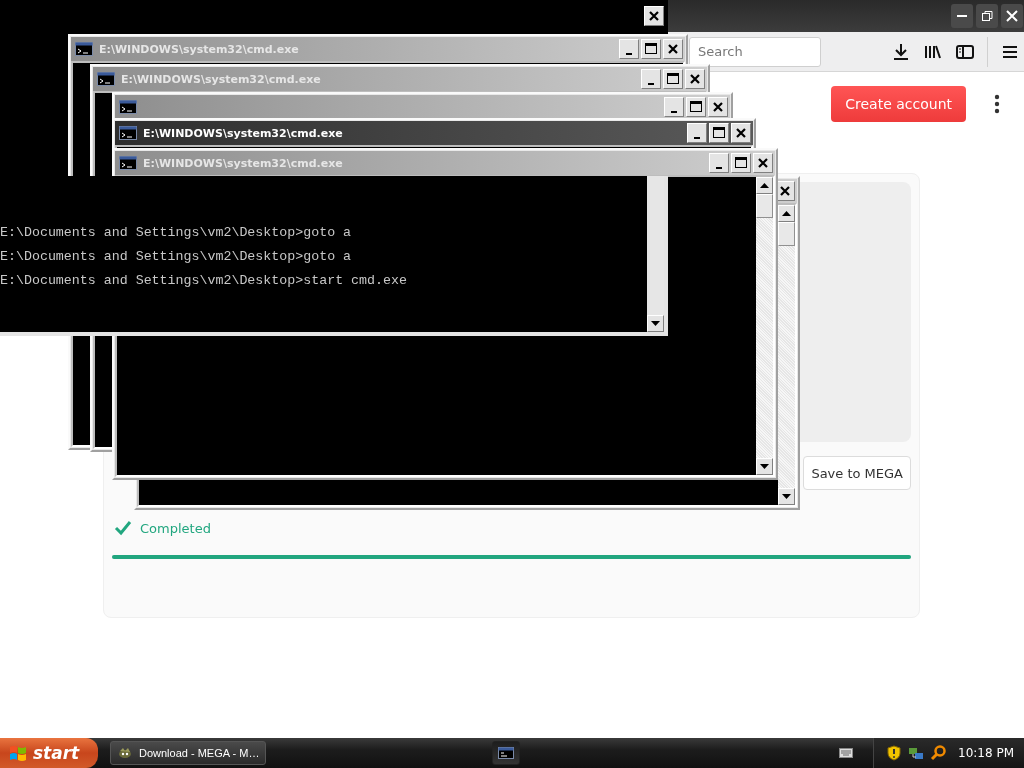  I want to click on check-icon, so click(123, 528).